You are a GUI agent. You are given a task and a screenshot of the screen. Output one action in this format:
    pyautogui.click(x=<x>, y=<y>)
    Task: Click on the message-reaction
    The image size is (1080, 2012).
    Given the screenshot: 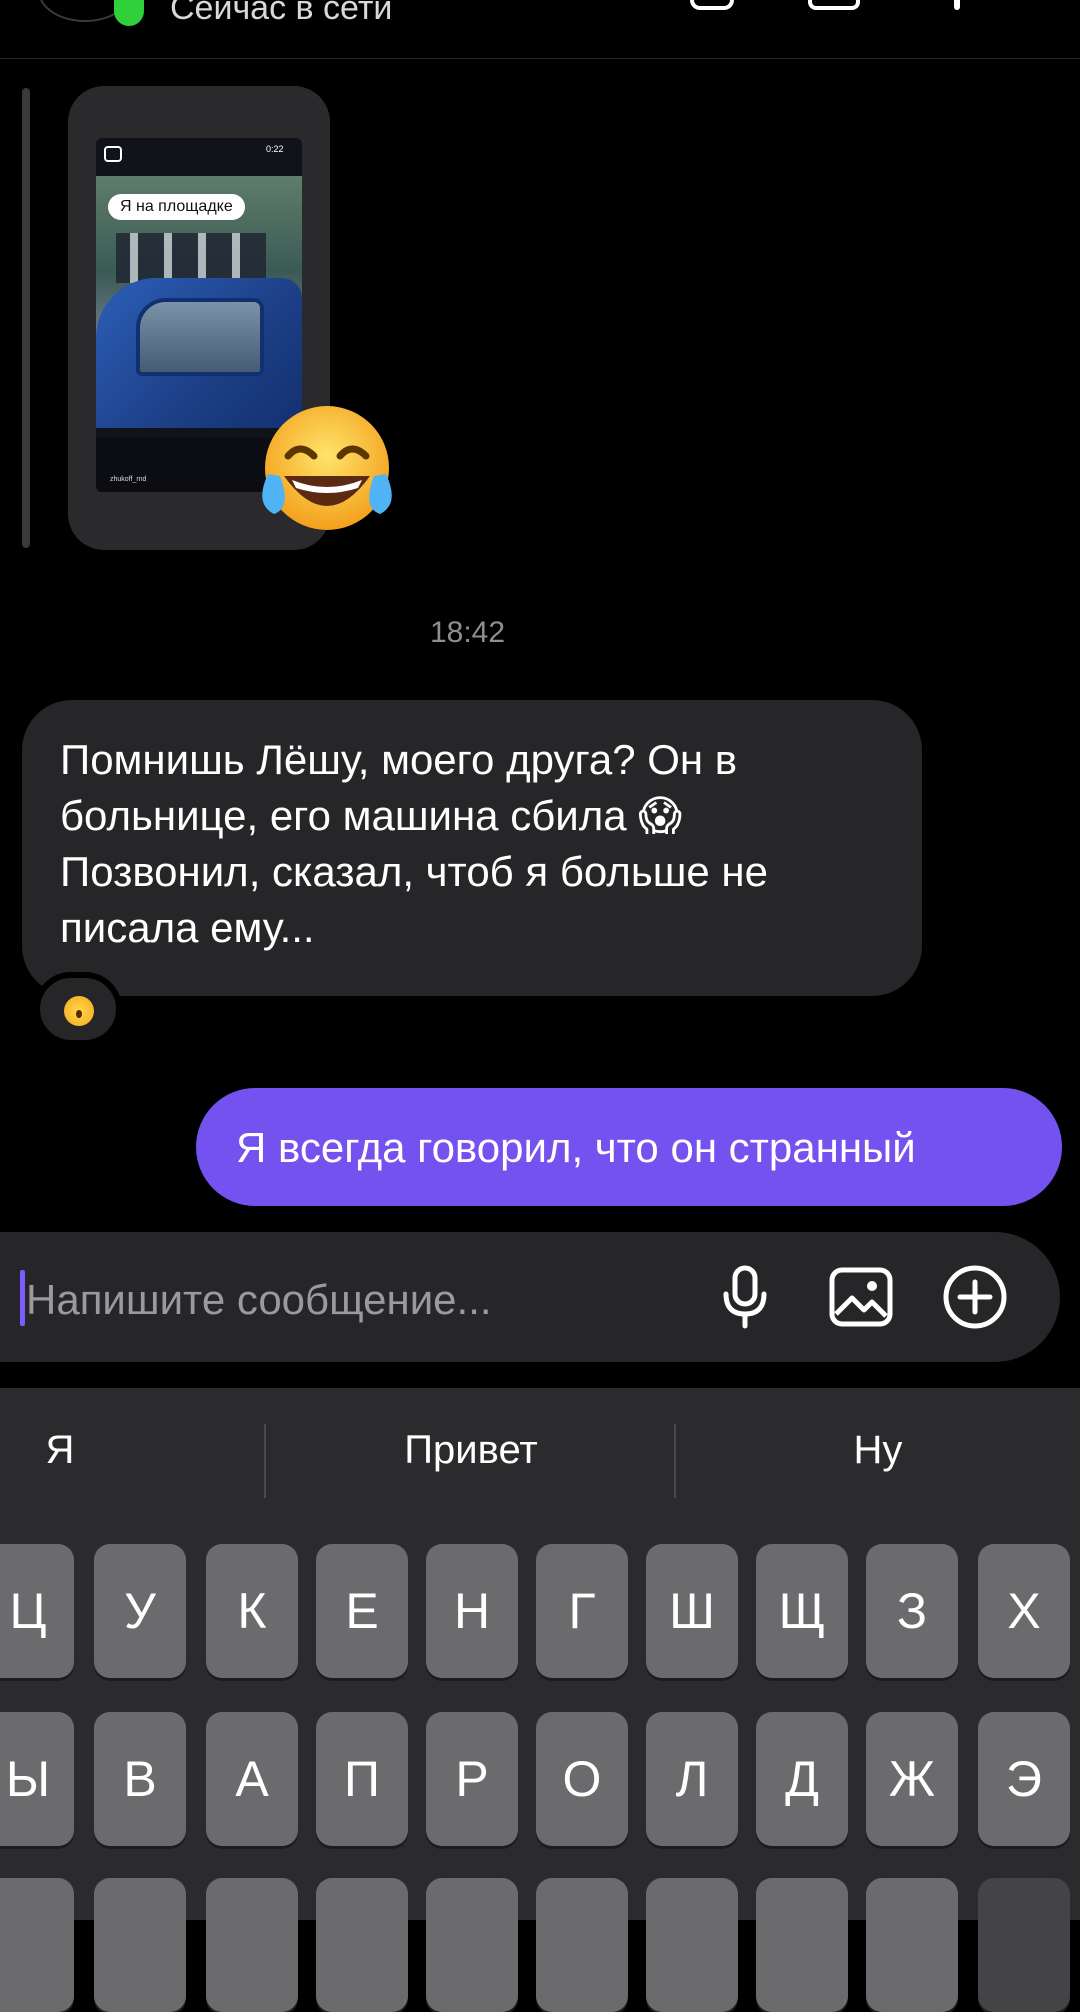 What is the action you would take?
    pyautogui.click(x=78, y=1009)
    